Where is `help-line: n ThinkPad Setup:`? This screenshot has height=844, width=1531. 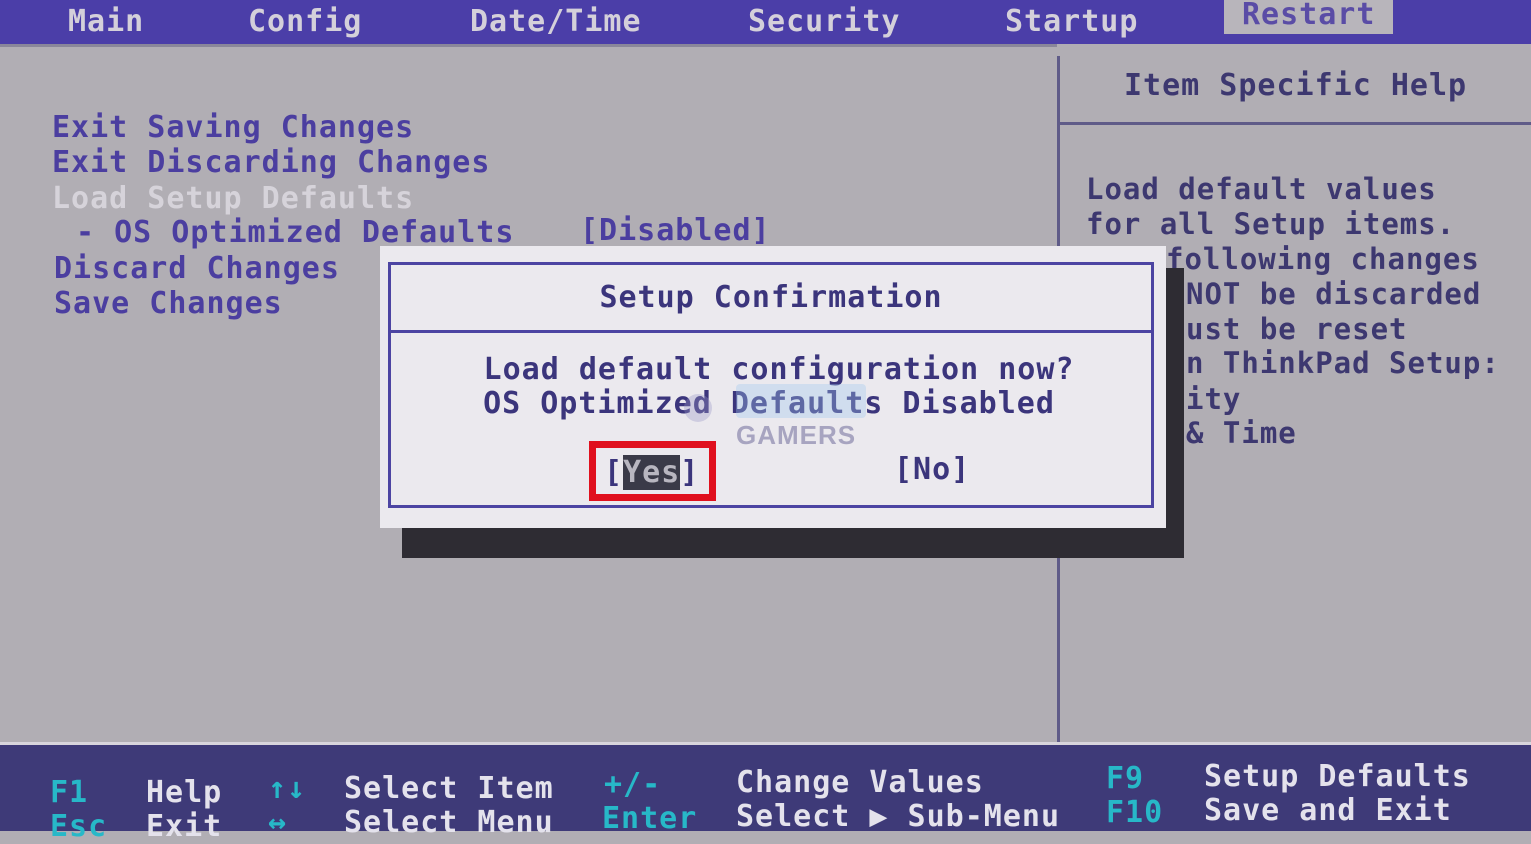
help-line: n ThinkPad Setup: is located at coordinates (1343, 363).